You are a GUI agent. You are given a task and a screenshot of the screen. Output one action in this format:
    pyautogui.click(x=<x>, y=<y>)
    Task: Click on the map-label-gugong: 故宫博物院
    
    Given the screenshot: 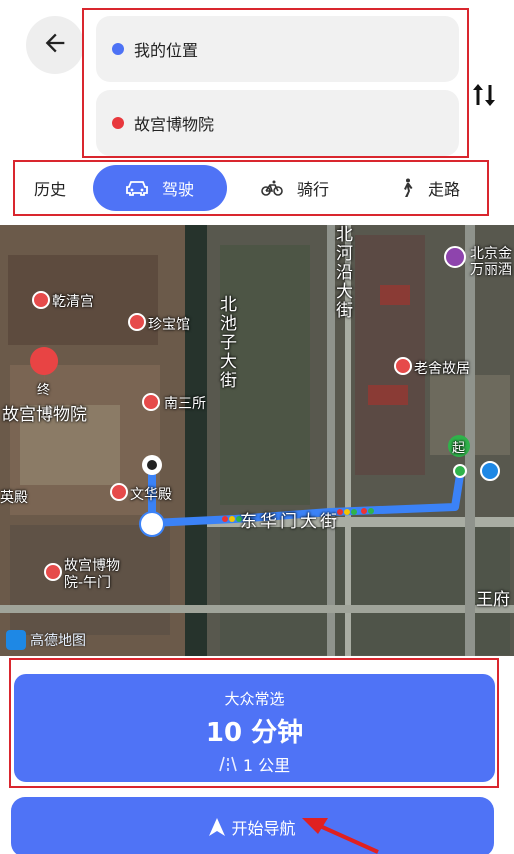 What is the action you would take?
    pyautogui.click(x=44, y=415)
    